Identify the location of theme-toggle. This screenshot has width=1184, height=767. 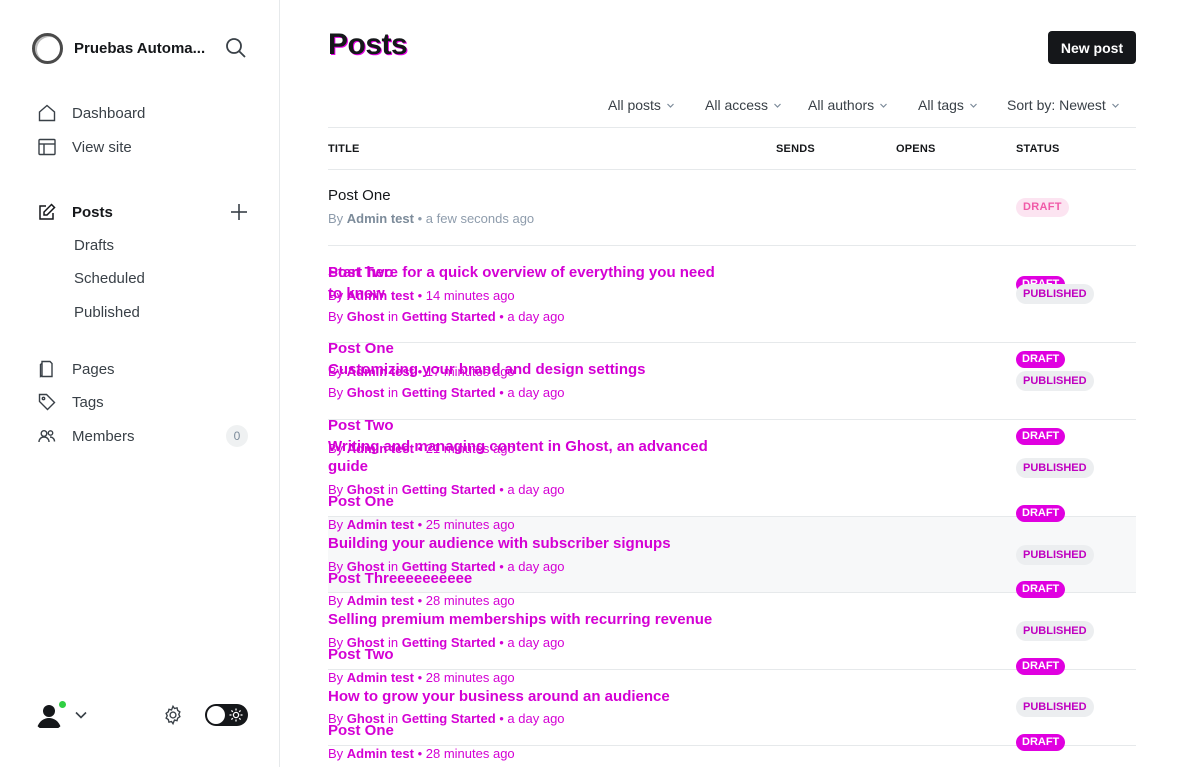
(226, 715).